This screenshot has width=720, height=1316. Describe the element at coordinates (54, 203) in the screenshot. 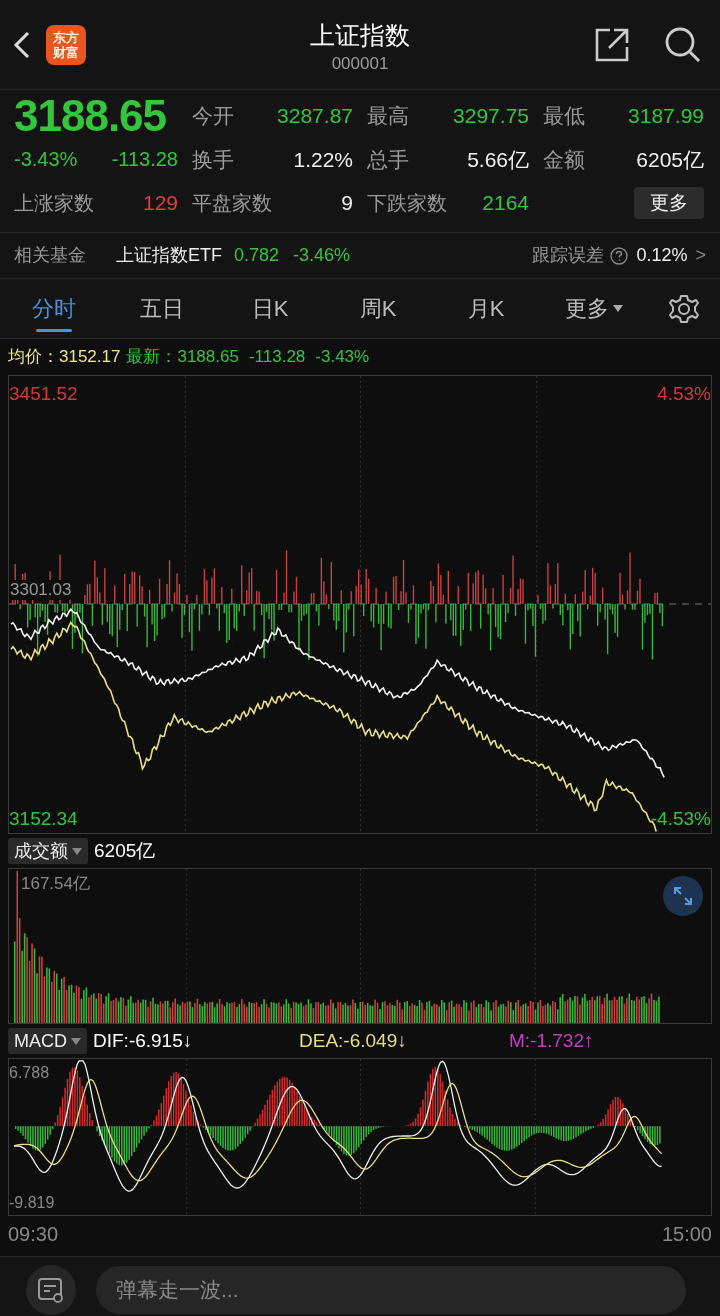

I see `stat-label: 上涨家数` at that location.